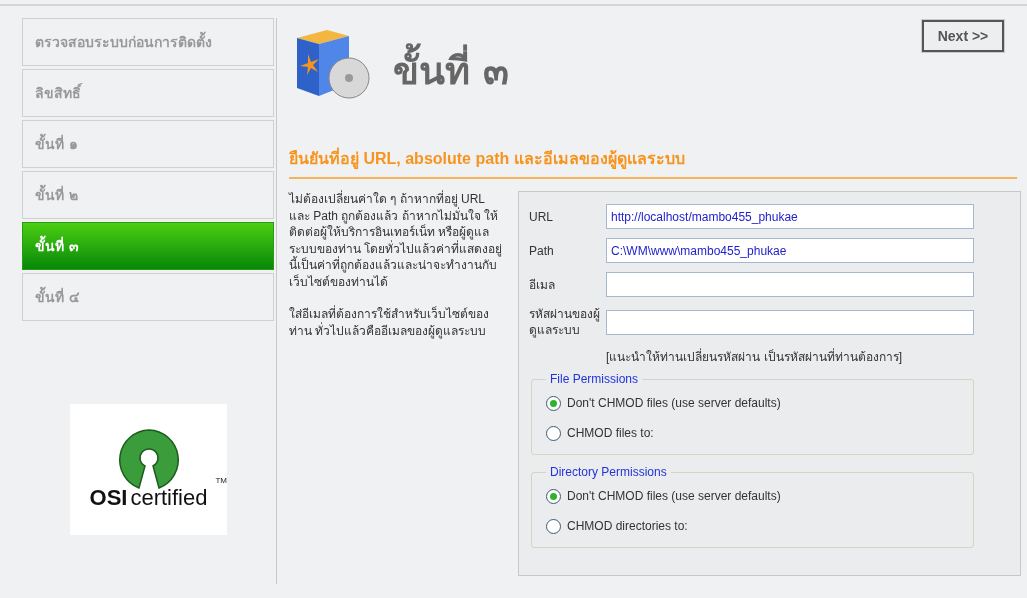 The image size is (1027, 598). Describe the element at coordinates (148, 144) in the screenshot. I see `sidebar-step: ขั้นที่ ๑` at that location.